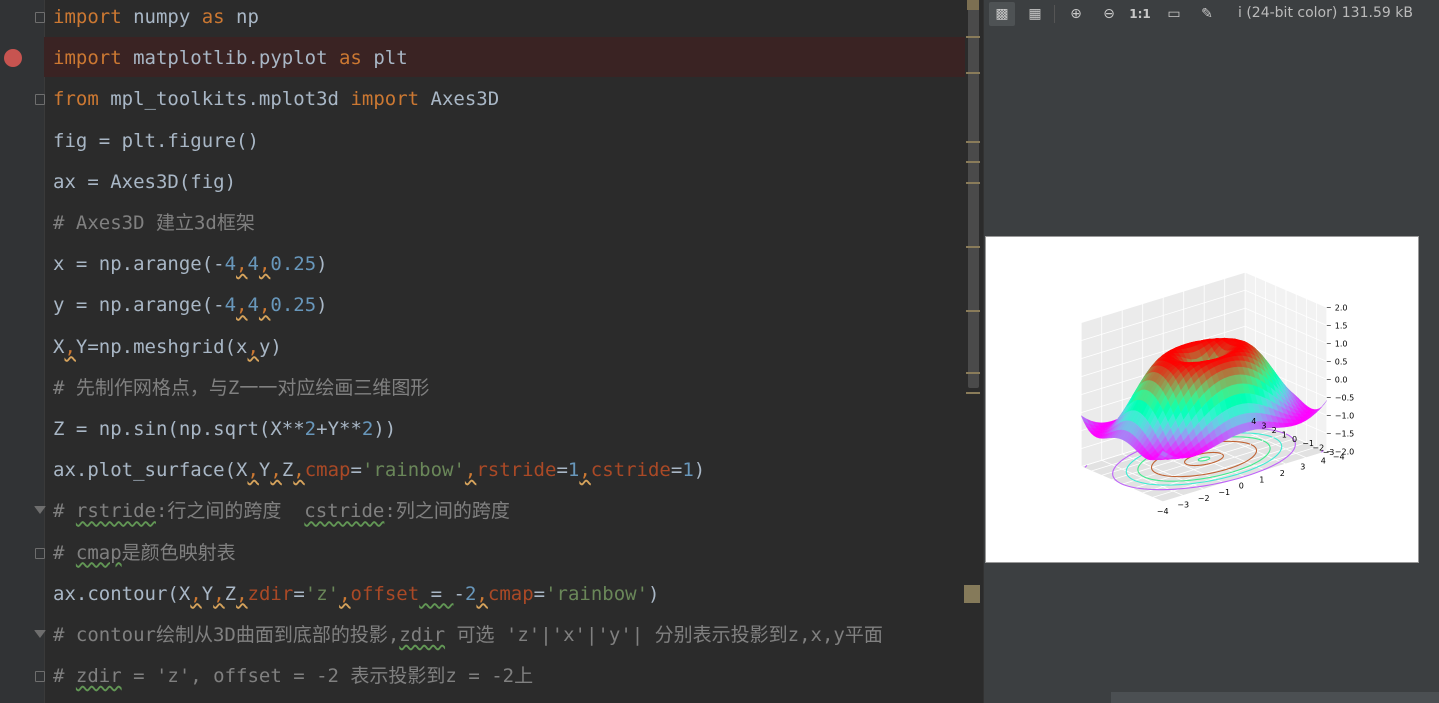  Describe the element at coordinates (470, 593) in the screenshot. I see `code-token: 2` at that location.